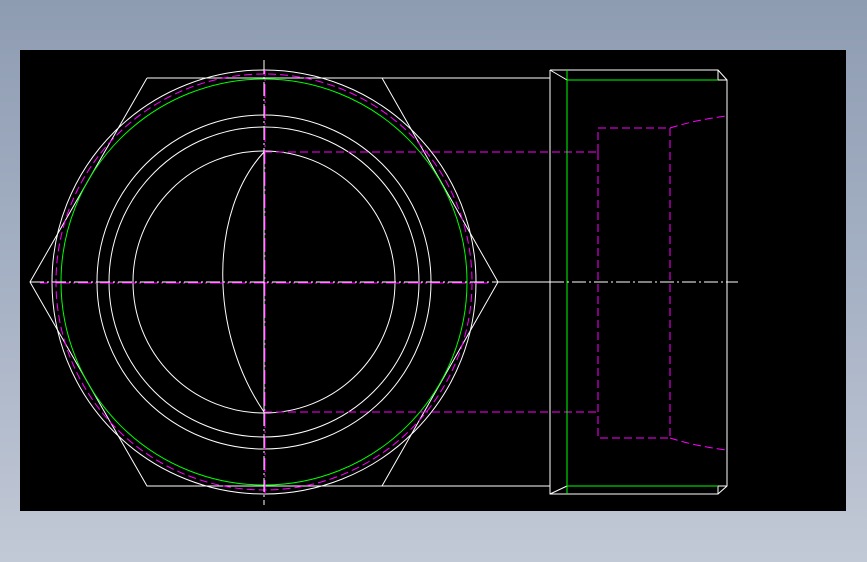 This screenshot has height=562, width=867. I want to click on side-chamfer-top, so click(558, 75).